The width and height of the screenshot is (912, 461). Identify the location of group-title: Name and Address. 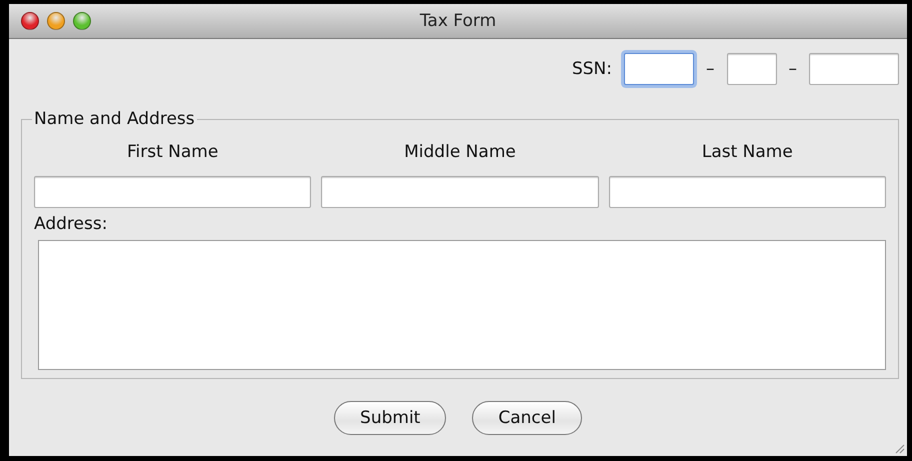
(114, 119).